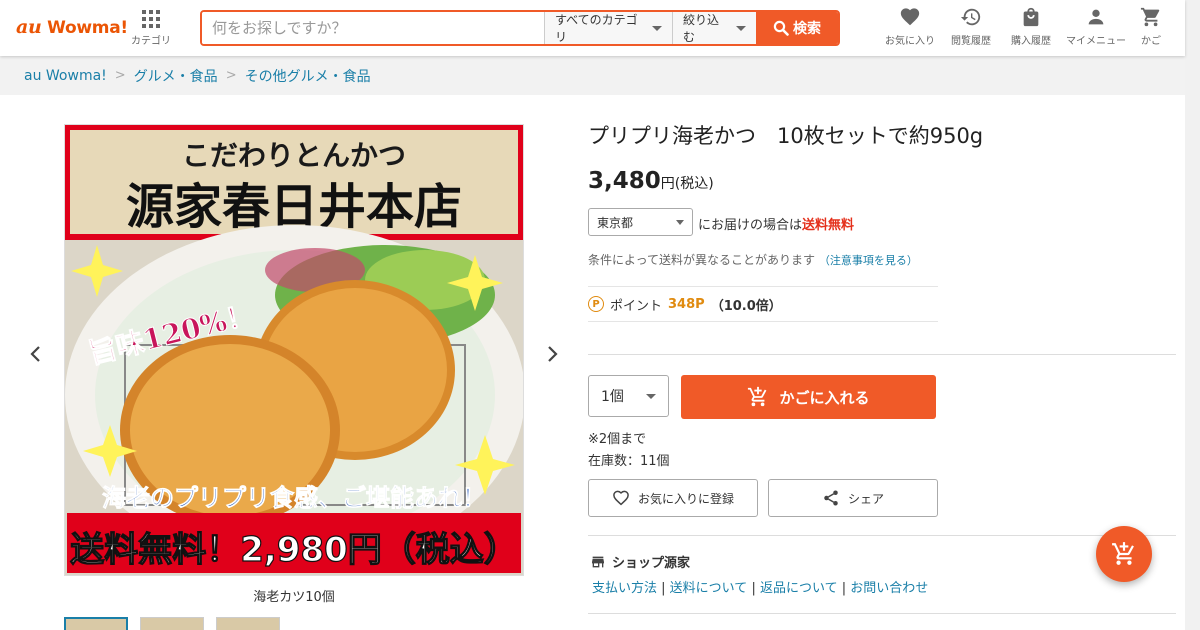 The width and height of the screenshot is (1200, 630). I want to click on shop-name-row: ショップ源家, so click(640, 561).